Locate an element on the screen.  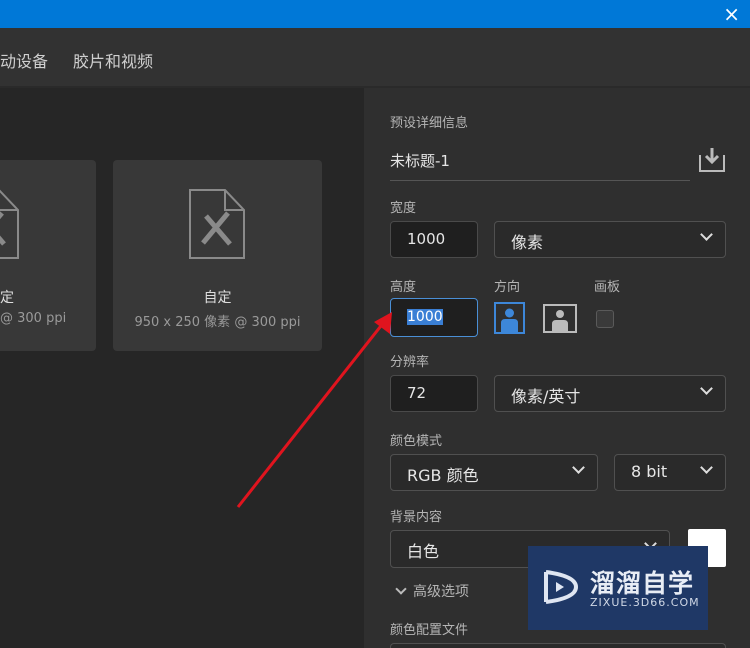
close-icon: × is located at coordinates (731, 14).